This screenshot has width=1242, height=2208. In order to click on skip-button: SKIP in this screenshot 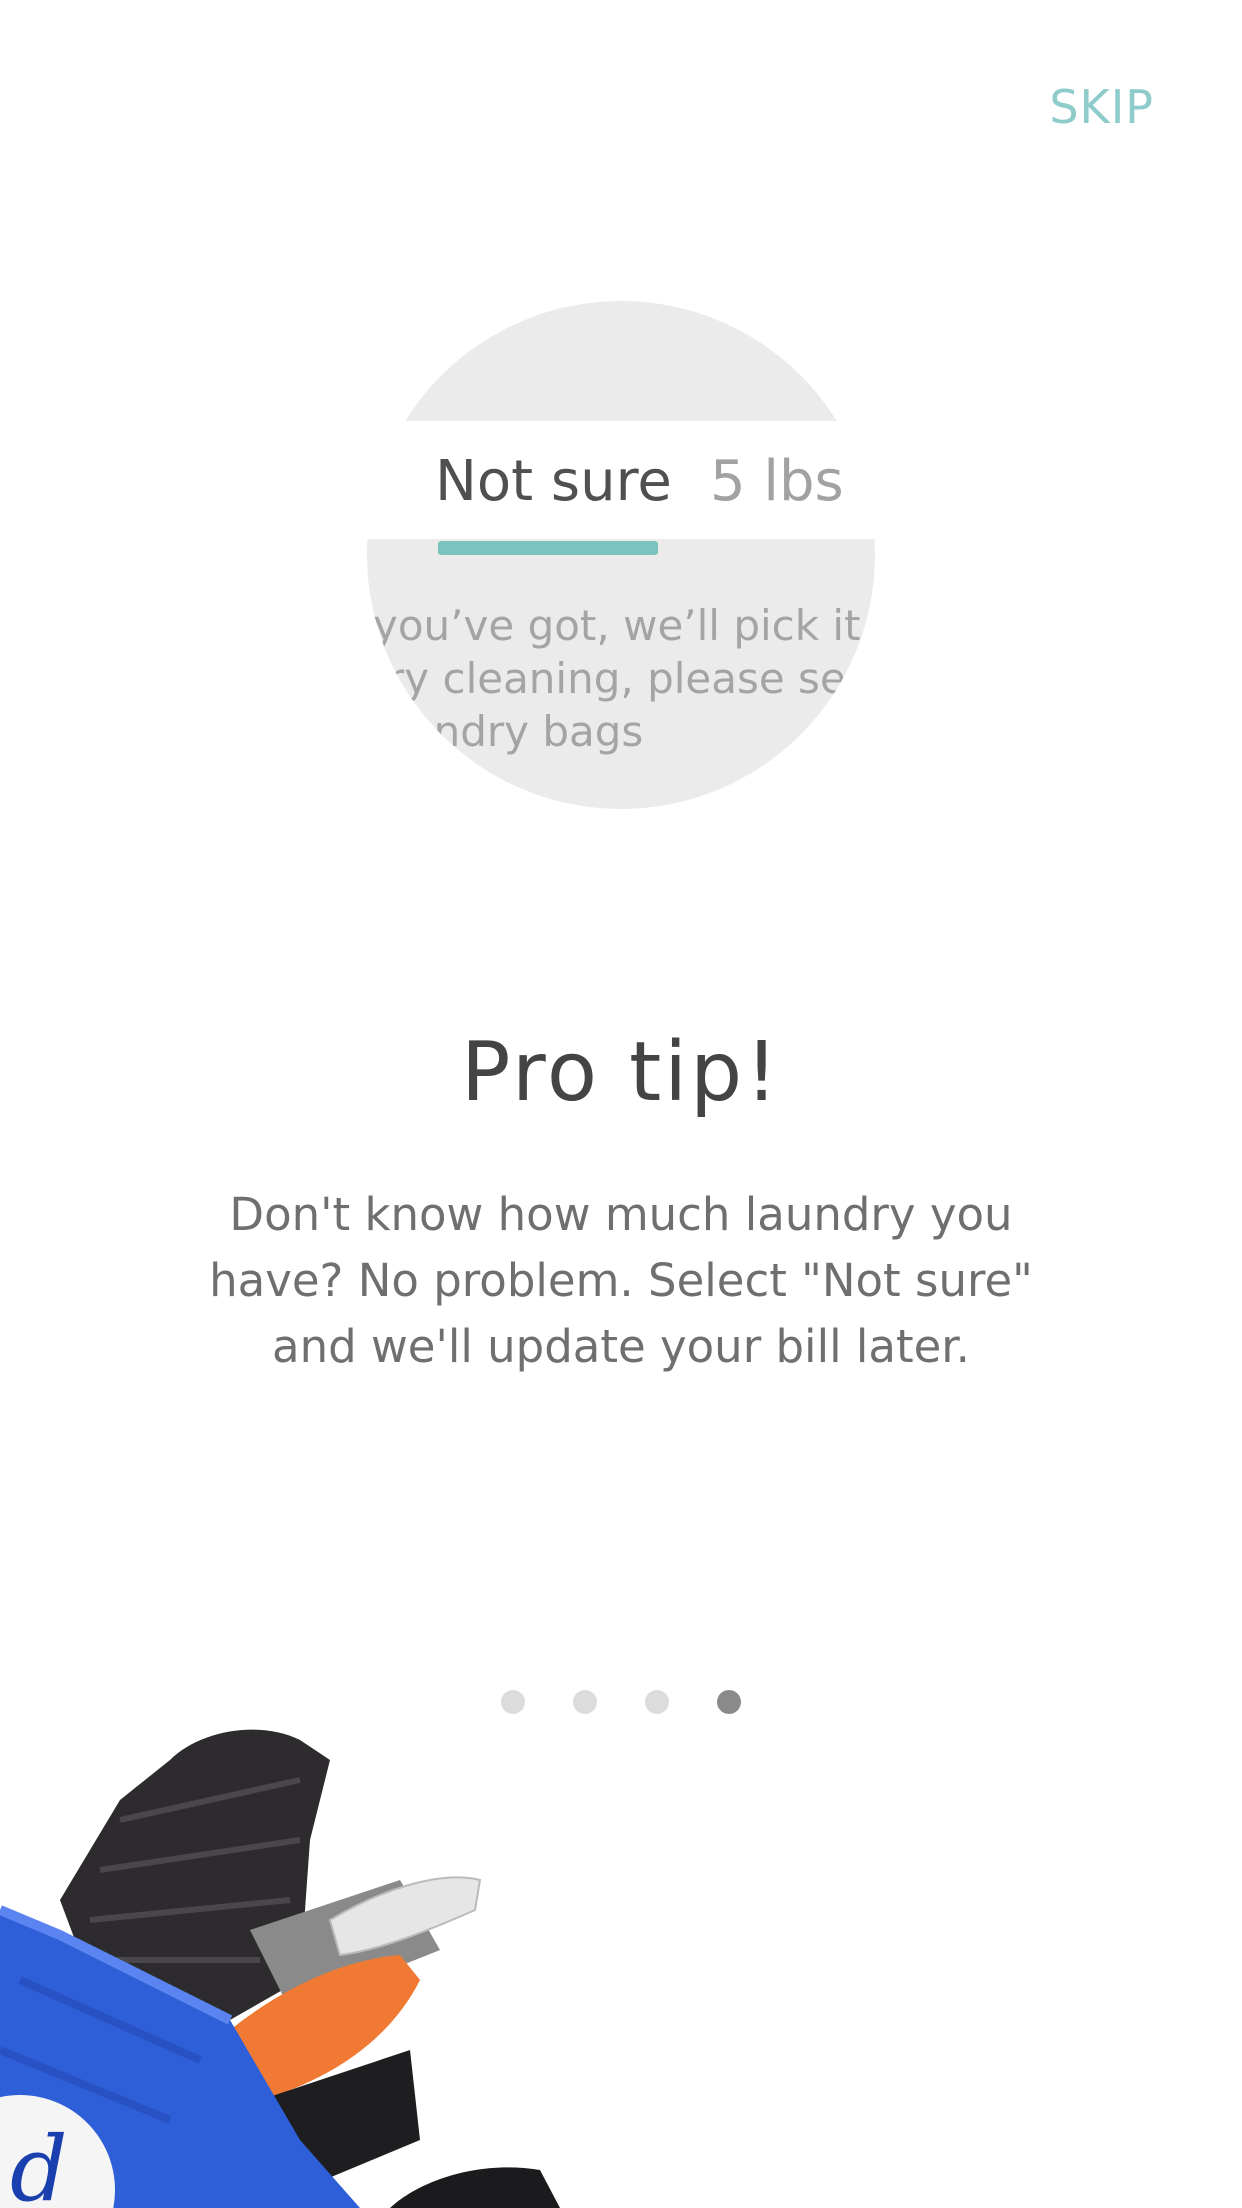, I will do `click(1101, 107)`.